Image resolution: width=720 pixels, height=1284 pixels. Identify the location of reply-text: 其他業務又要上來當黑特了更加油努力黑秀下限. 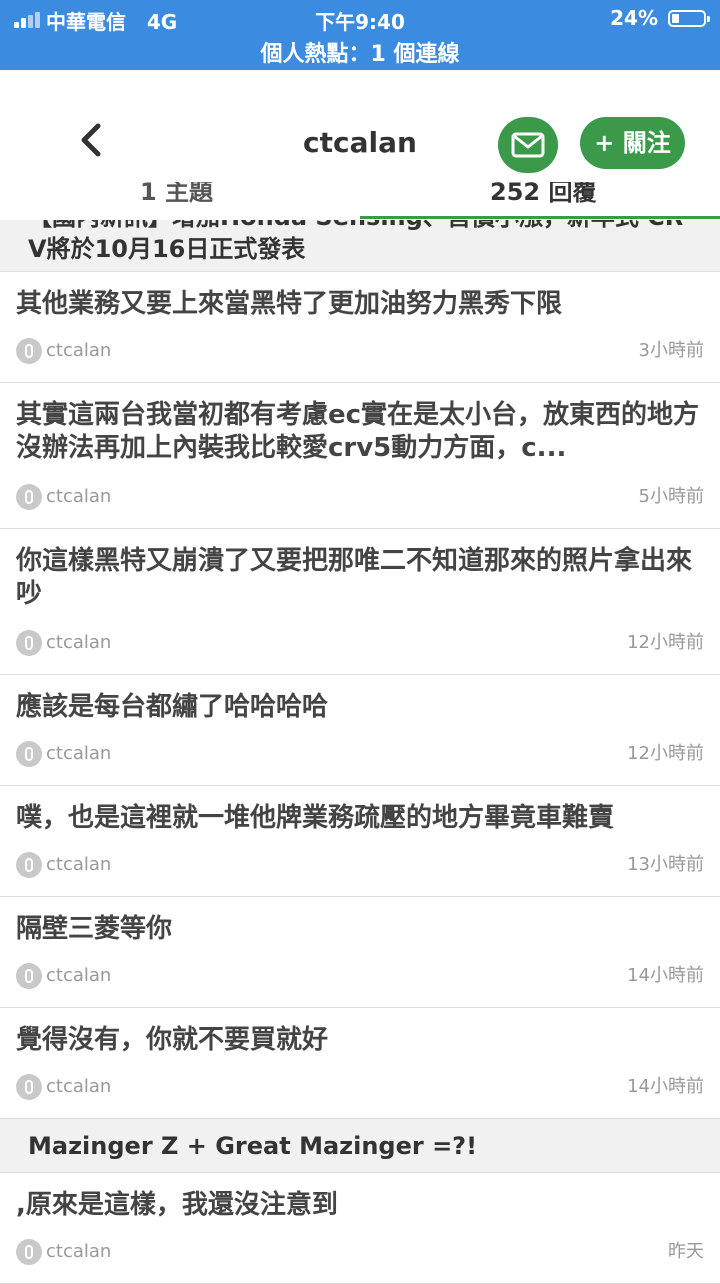
(289, 304).